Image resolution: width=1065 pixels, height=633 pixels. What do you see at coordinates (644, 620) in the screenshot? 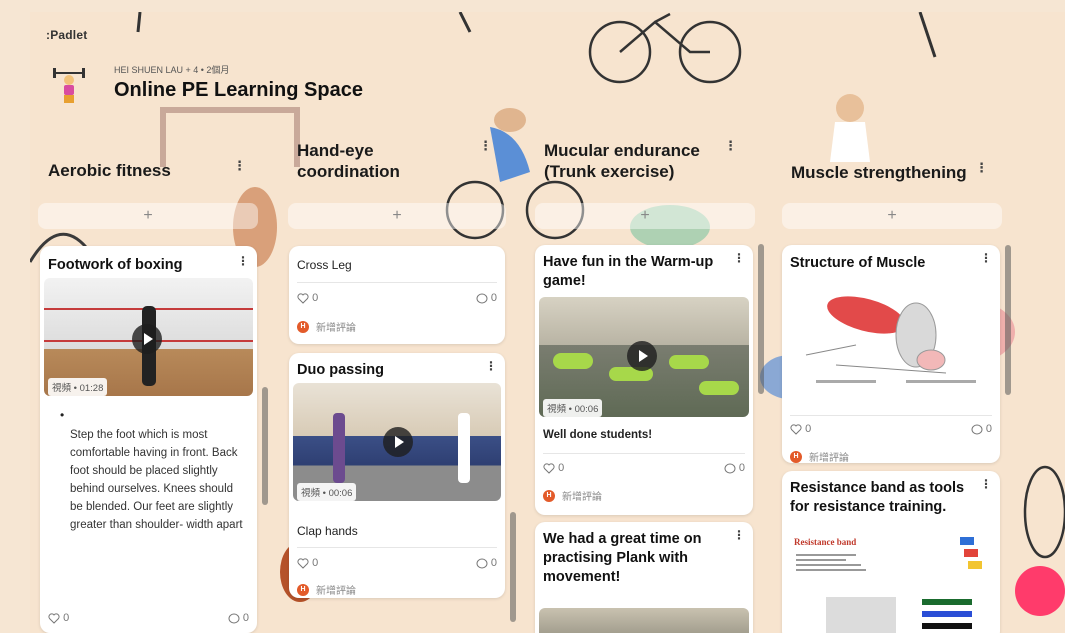
I see `video-thumbnail` at bounding box center [644, 620].